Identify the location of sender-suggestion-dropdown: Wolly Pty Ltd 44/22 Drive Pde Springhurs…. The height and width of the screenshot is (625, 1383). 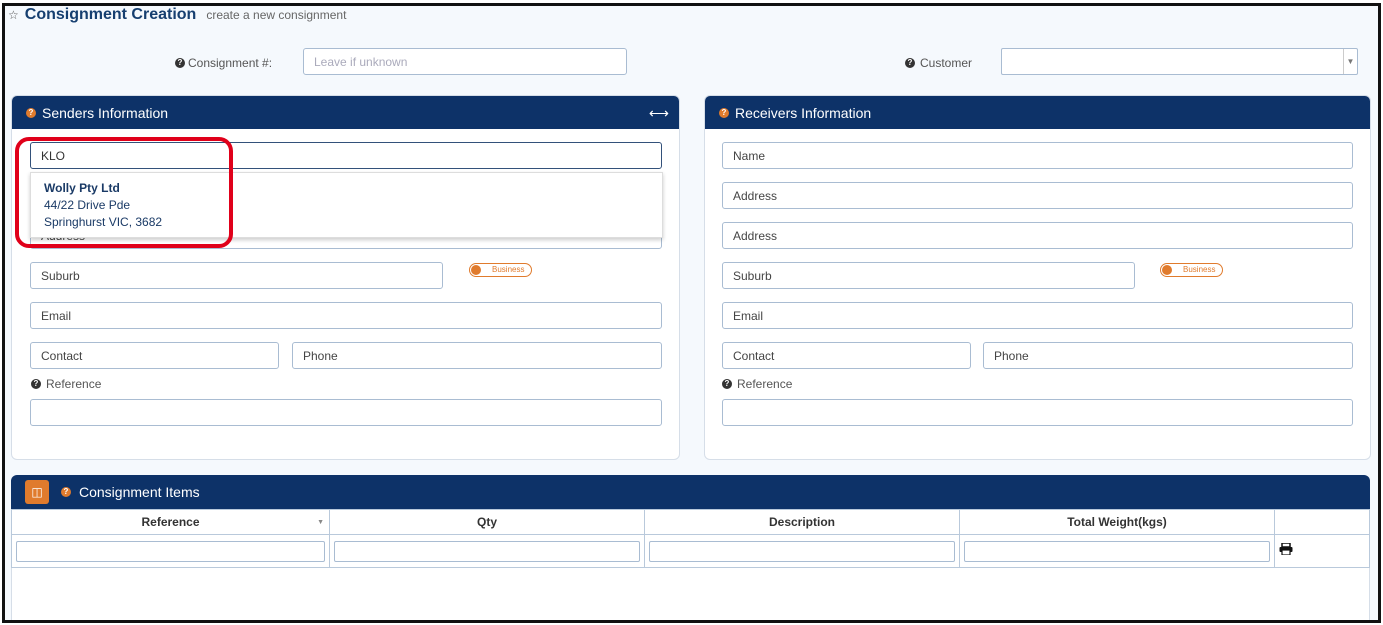
(346, 205).